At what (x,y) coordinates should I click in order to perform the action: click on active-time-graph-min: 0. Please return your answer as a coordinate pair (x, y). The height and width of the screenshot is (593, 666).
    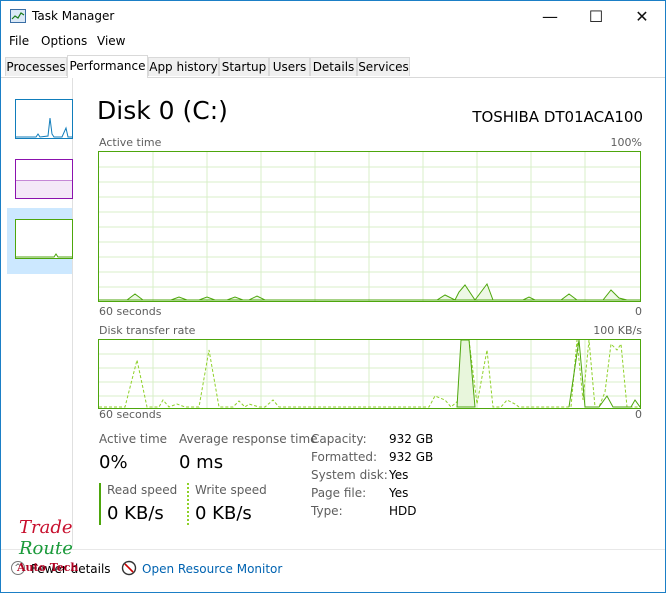
    Looking at the image, I should click on (638, 311).